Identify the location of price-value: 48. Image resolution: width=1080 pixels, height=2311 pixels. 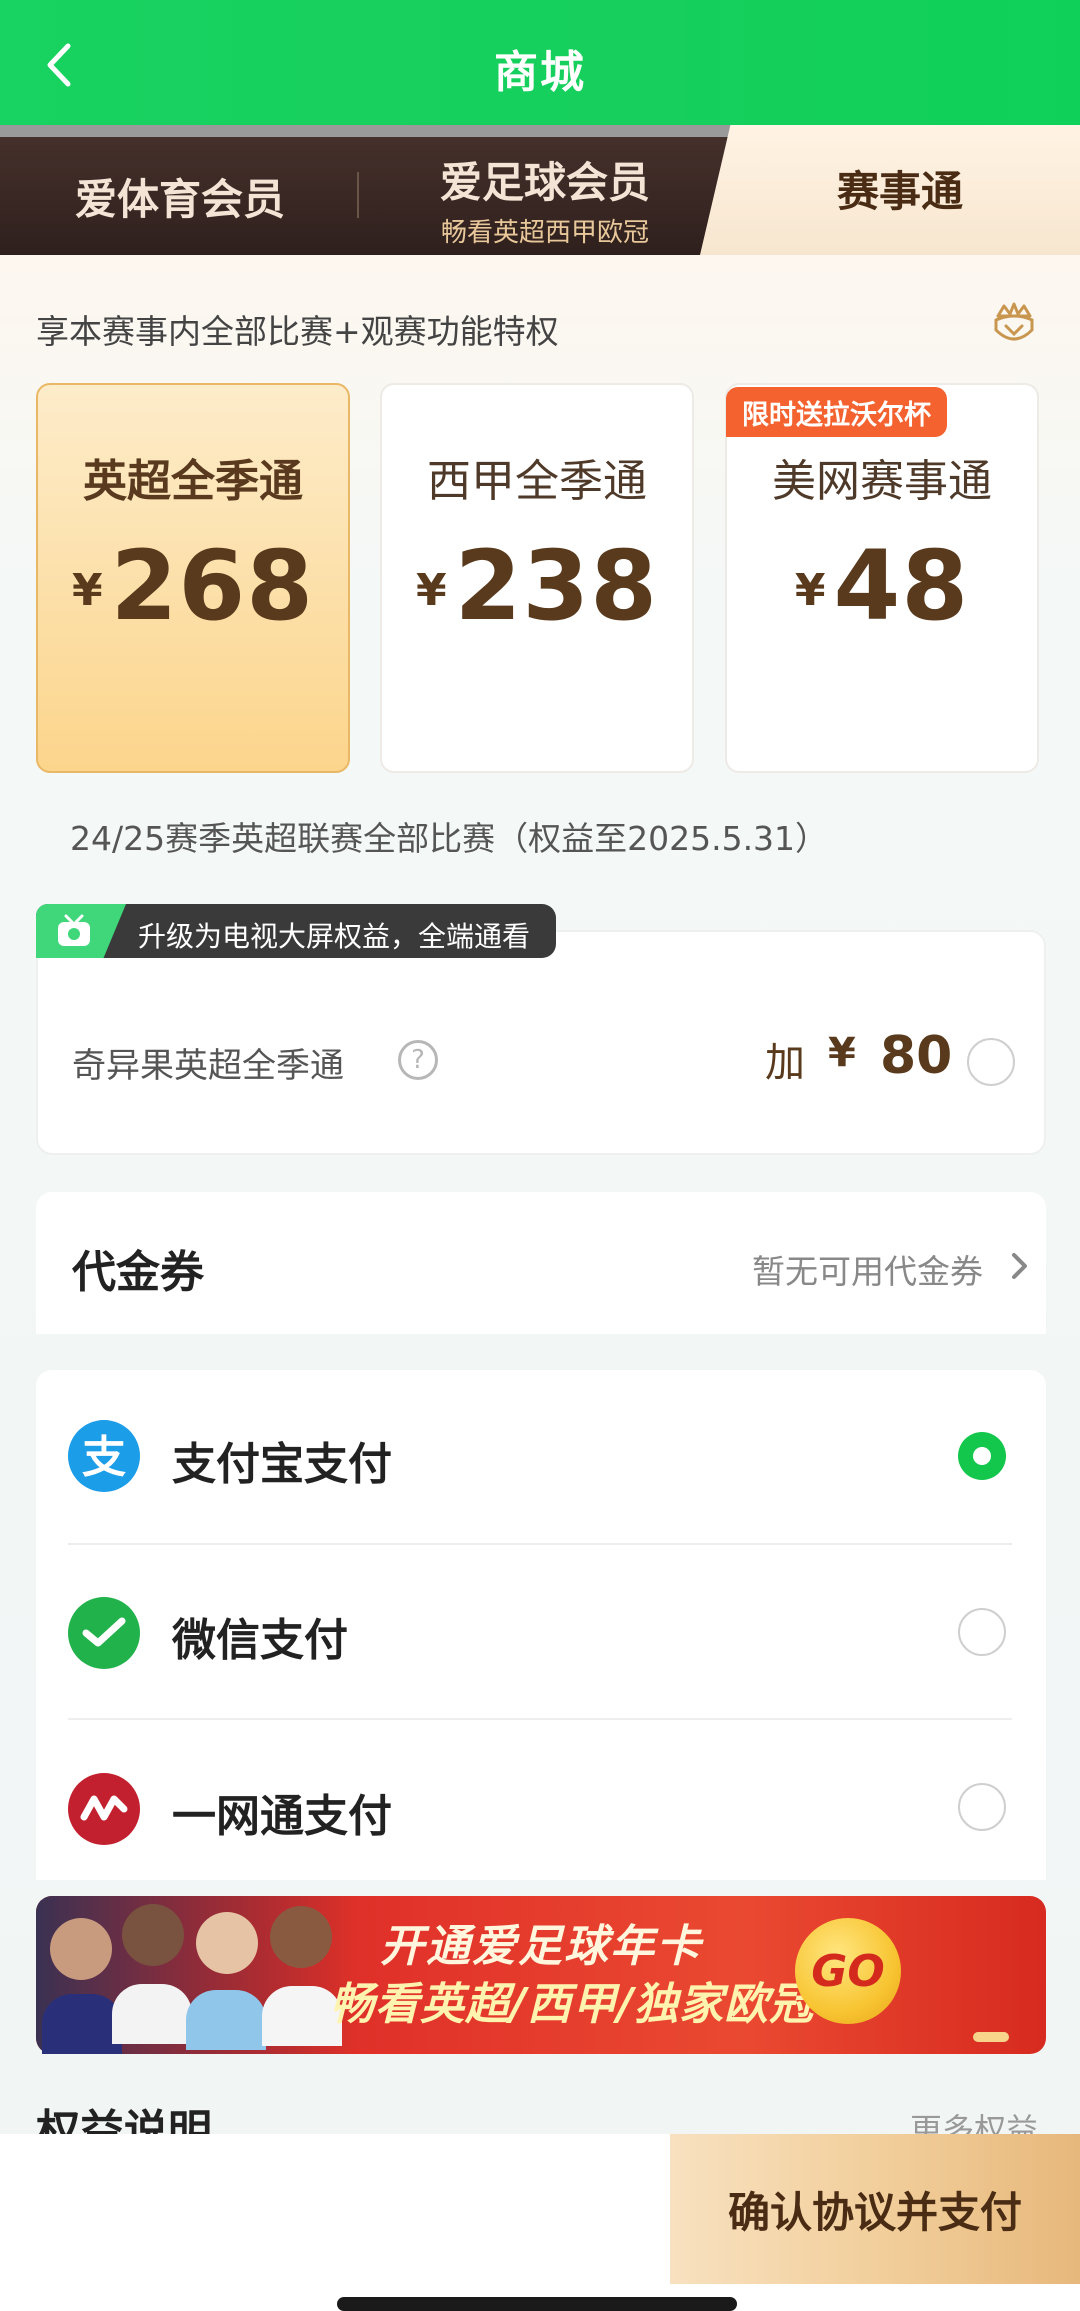
(901, 586).